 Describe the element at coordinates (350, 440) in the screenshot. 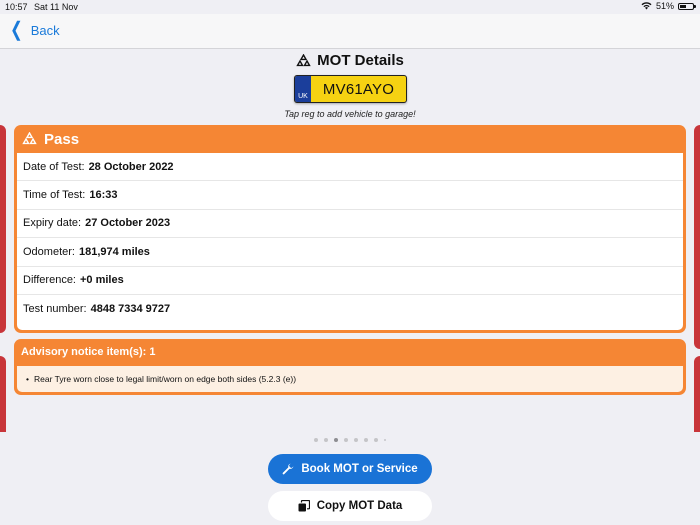

I see `page-indicator` at that location.